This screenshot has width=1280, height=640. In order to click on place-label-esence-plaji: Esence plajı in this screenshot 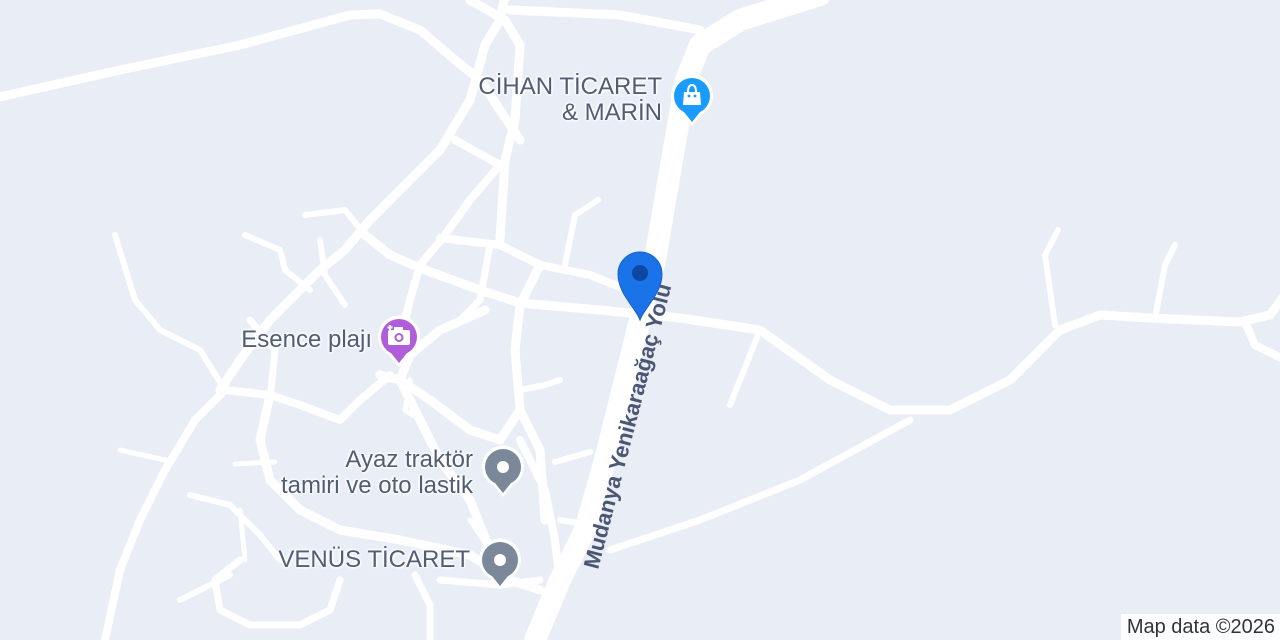, I will do `click(306, 340)`.